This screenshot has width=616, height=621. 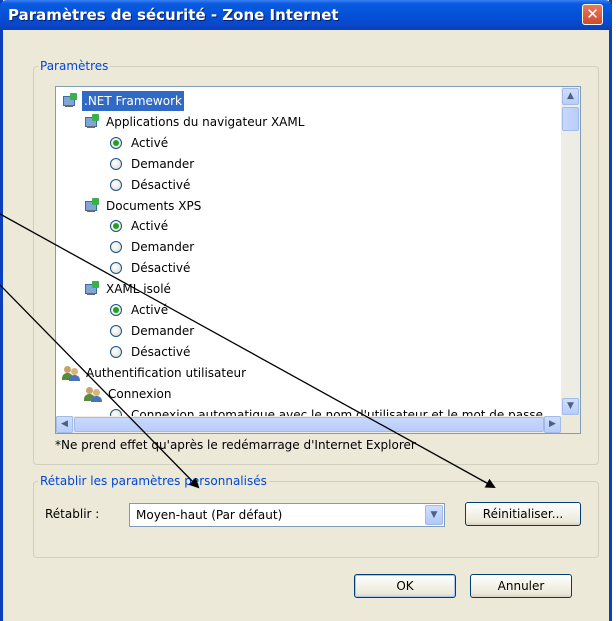 I want to click on tree-item-label: .NET Framework, so click(x=133, y=101).